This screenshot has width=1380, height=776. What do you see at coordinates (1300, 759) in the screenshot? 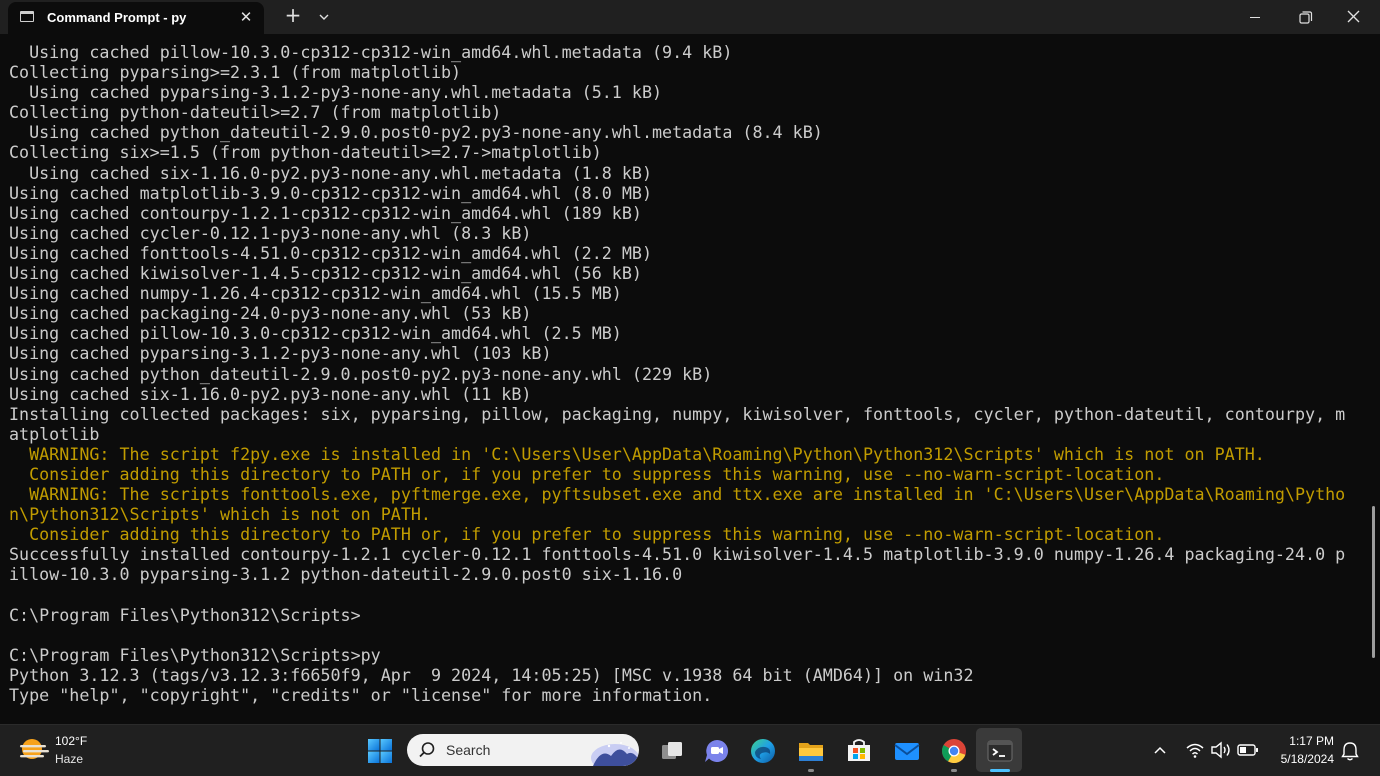
I see `clock-date: 5/18/2024` at bounding box center [1300, 759].